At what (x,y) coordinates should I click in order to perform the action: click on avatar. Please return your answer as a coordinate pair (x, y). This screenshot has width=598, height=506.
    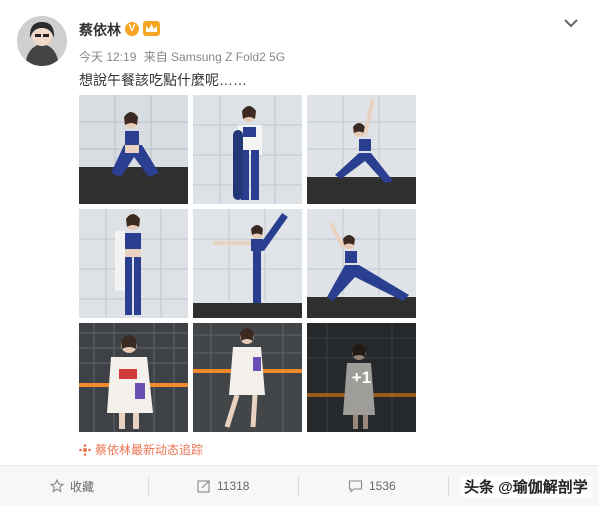
    Looking at the image, I should click on (42, 41).